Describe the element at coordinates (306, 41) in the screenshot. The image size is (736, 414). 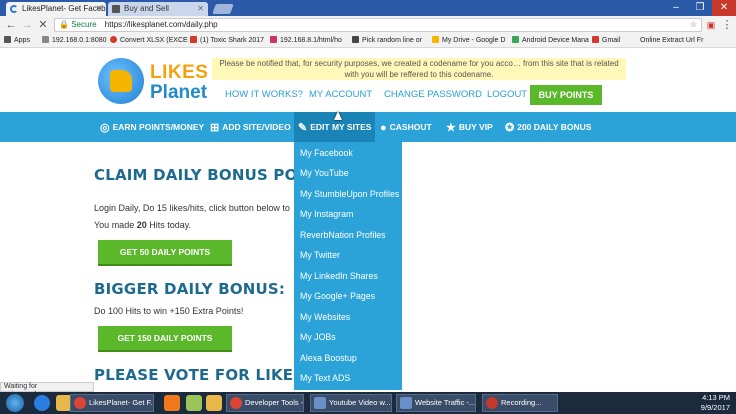
I see `bookmark-item: 192.168.8.1/html/ho` at that location.